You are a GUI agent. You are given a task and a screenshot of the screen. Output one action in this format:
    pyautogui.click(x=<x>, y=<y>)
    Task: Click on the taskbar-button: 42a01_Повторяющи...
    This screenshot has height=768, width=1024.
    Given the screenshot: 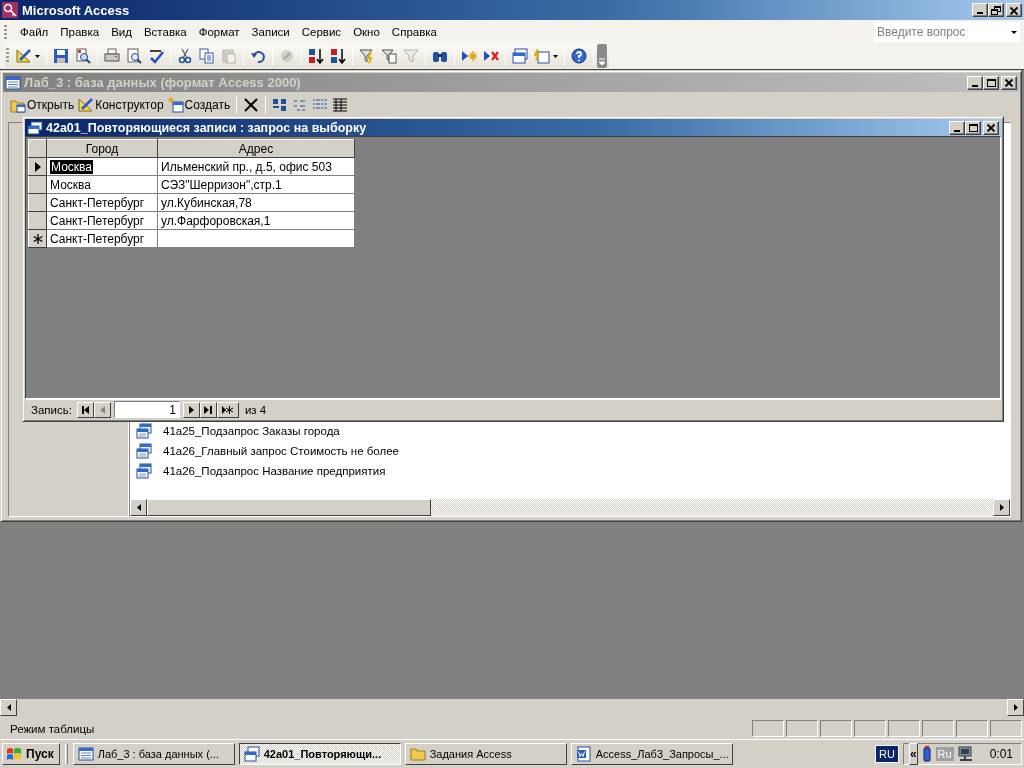 What is the action you would take?
    pyautogui.click(x=319, y=754)
    